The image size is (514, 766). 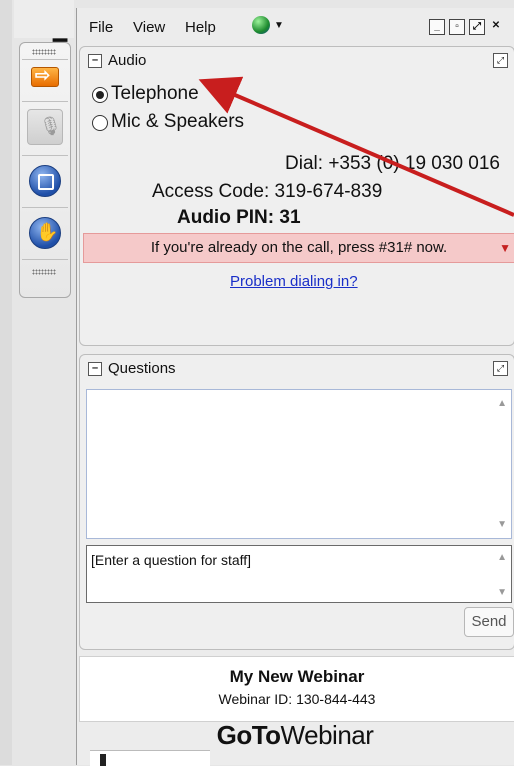 What do you see at coordinates (267, 191) in the screenshot?
I see `access-code: Access Code: 319-674-839` at bounding box center [267, 191].